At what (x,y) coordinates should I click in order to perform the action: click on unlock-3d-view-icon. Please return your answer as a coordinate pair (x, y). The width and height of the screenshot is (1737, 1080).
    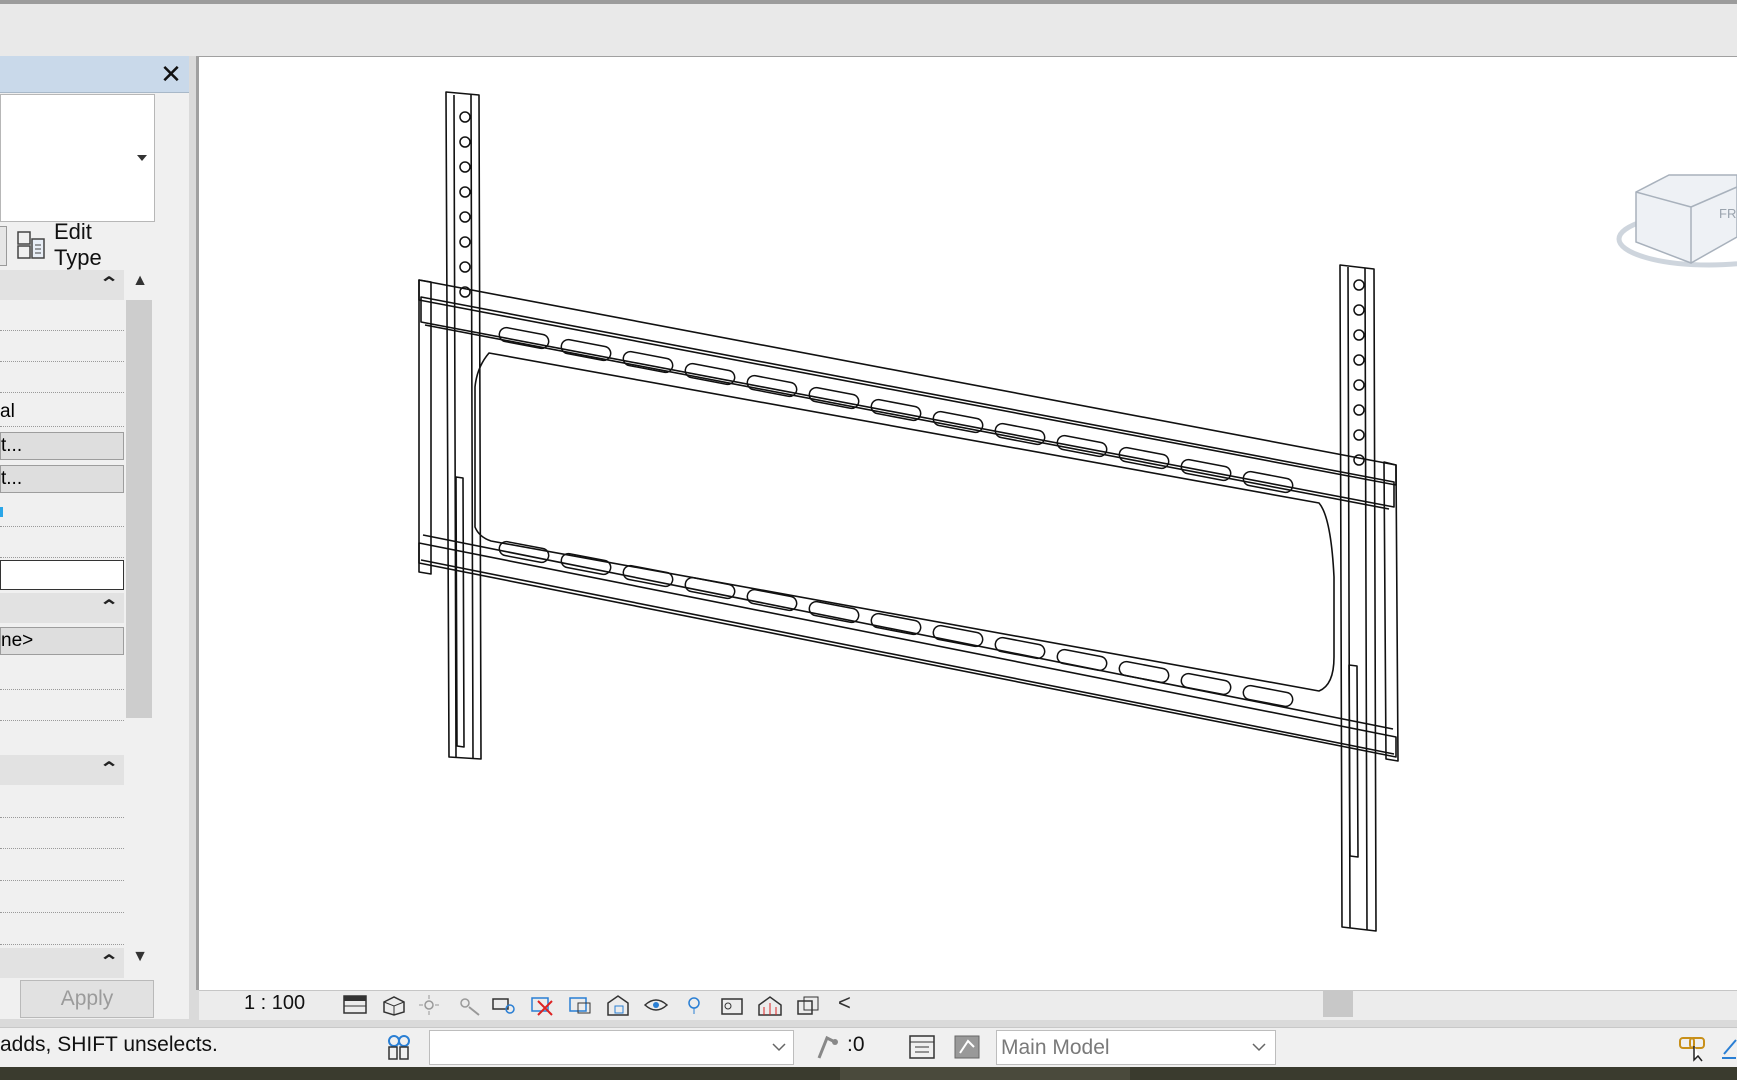
    Looking at the image, I should click on (618, 1005).